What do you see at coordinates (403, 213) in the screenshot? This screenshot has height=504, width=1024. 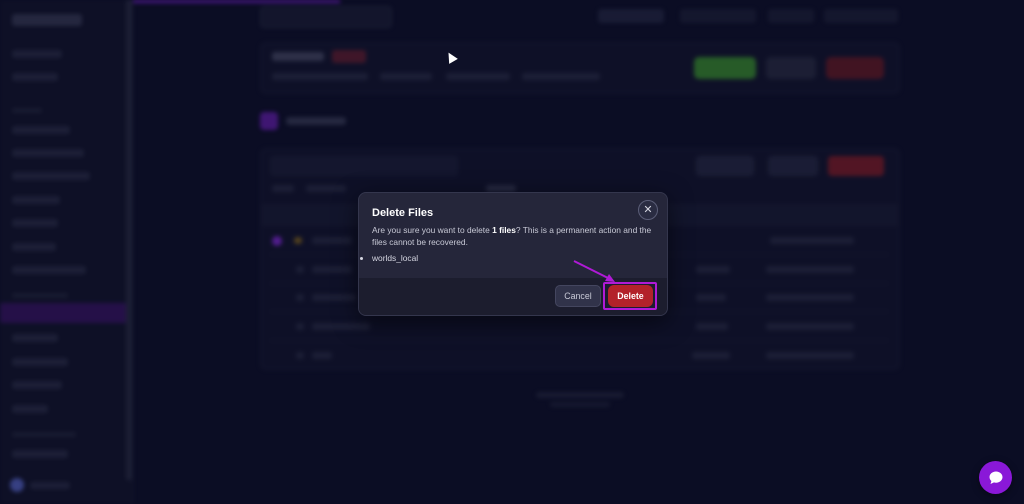 I see `dialog-title: Delete Files` at bounding box center [403, 213].